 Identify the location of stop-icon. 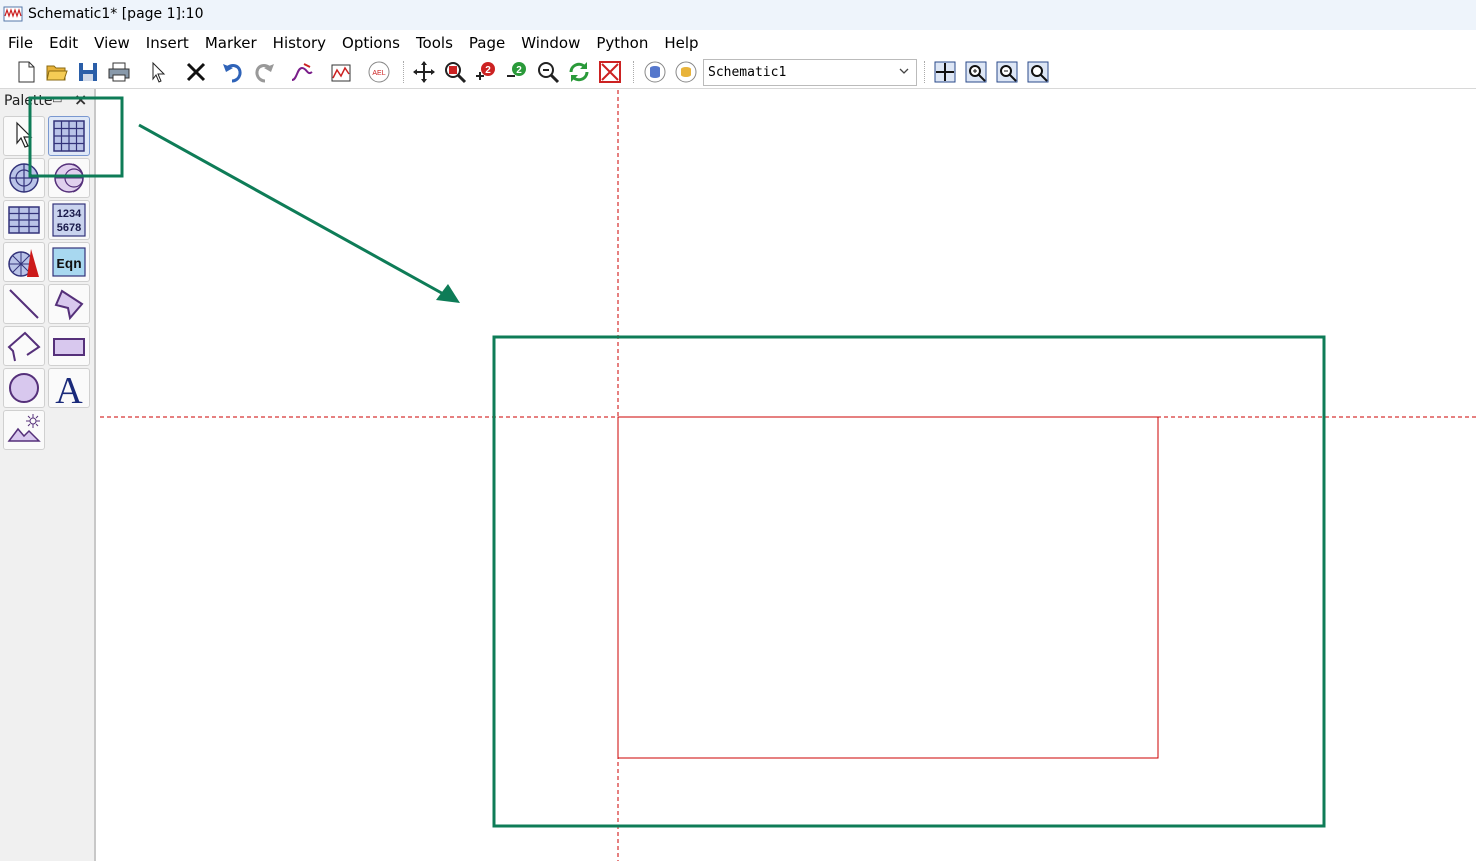
(610, 72).